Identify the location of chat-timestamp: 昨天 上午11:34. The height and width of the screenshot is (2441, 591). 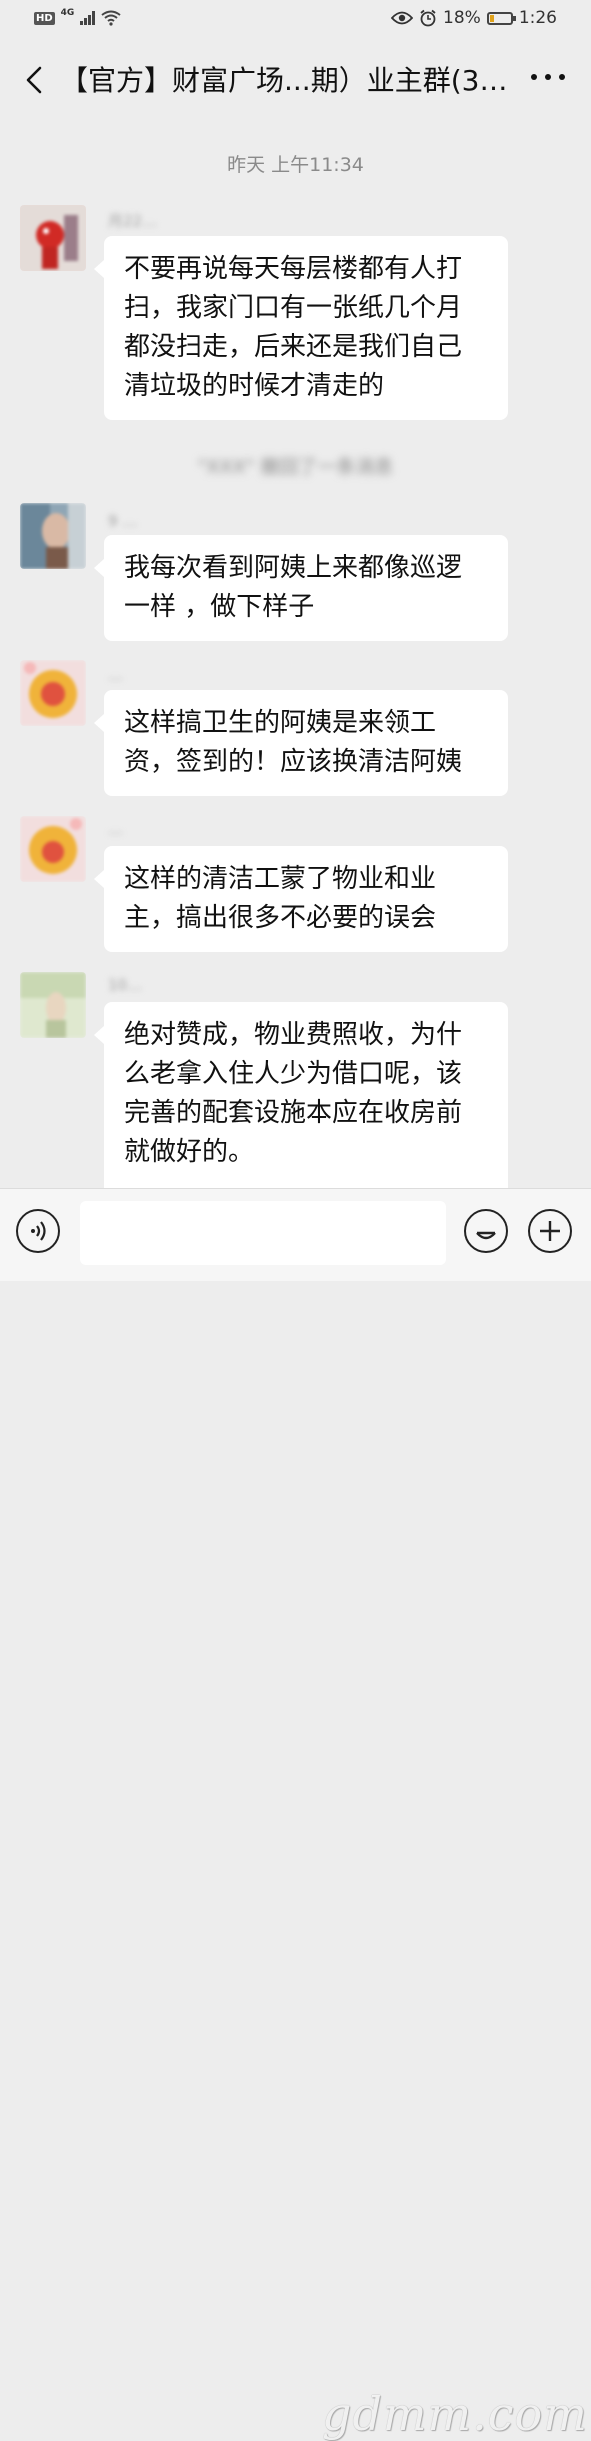
(295, 165).